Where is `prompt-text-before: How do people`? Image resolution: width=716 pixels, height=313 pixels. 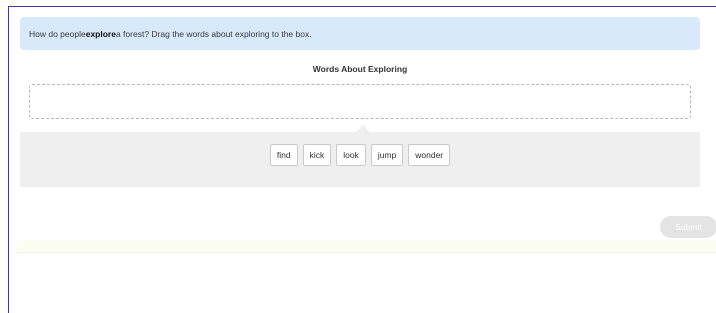 prompt-text-before: How do people is located at coordinates (57, 33).